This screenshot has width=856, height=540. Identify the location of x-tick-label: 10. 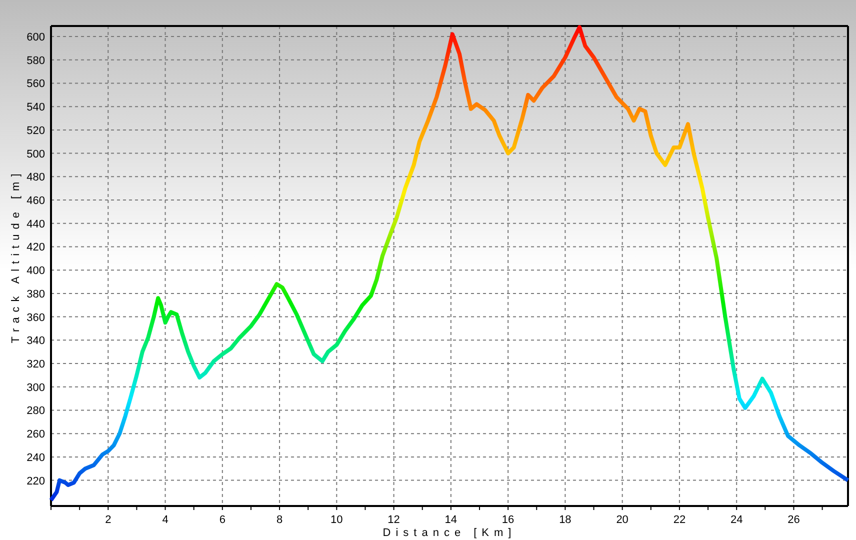
(336, 520).